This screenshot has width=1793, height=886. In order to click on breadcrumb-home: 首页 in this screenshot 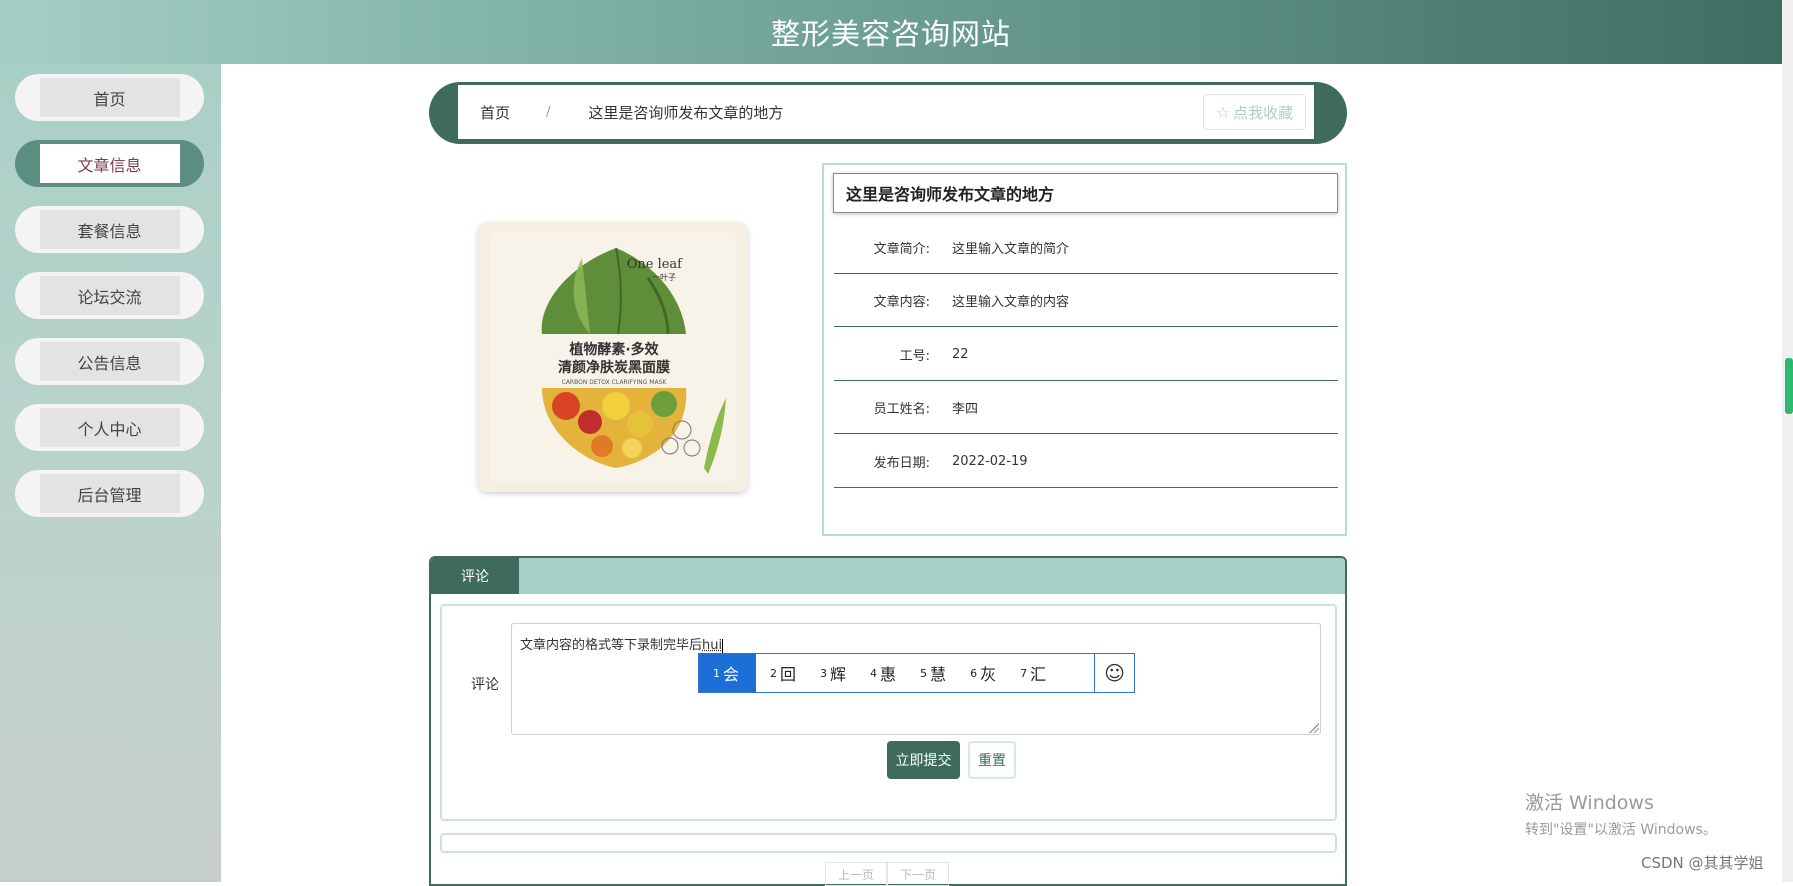, I will do `click(495, 112)`.